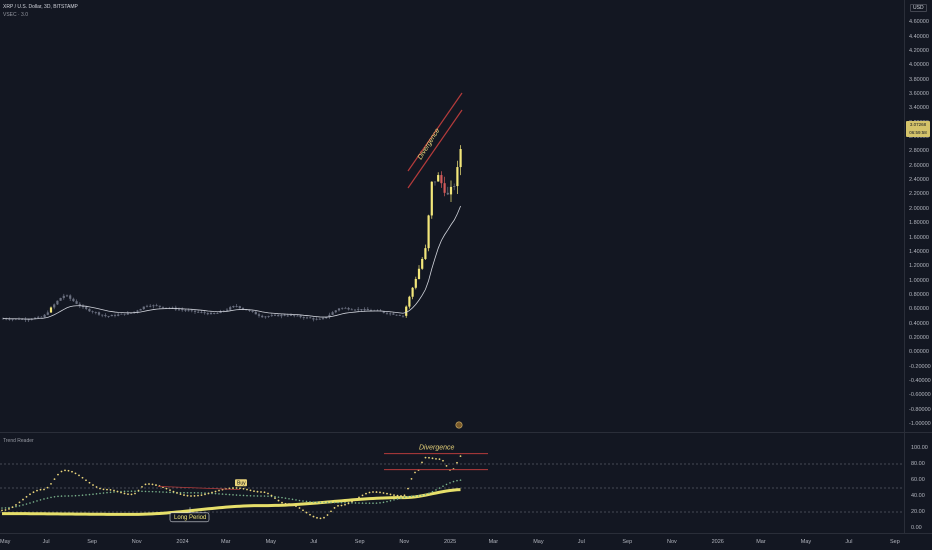 This screenshot has height=550, width=932. I want to click on indicator-legend: VSEC · 3.0, so click(16, 15).